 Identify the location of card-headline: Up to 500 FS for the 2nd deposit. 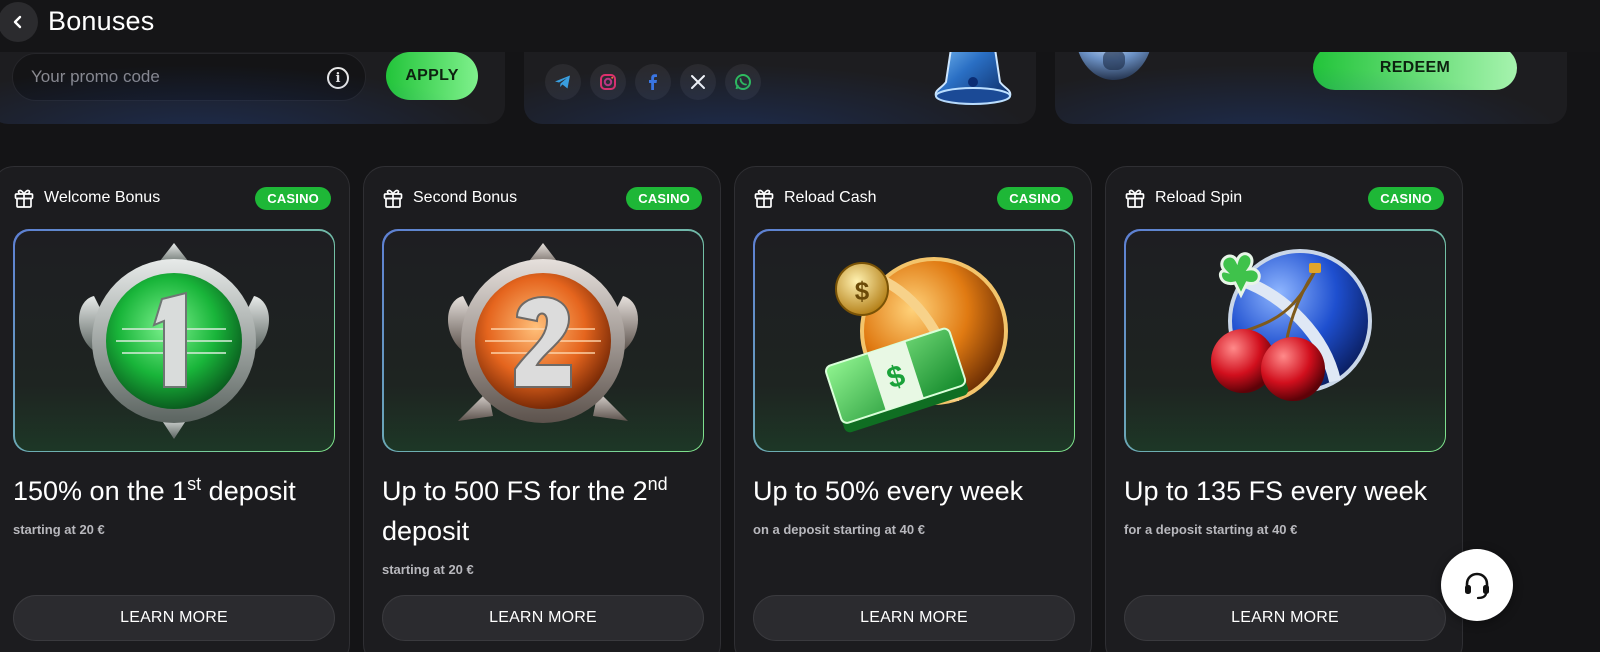
(525, 510).